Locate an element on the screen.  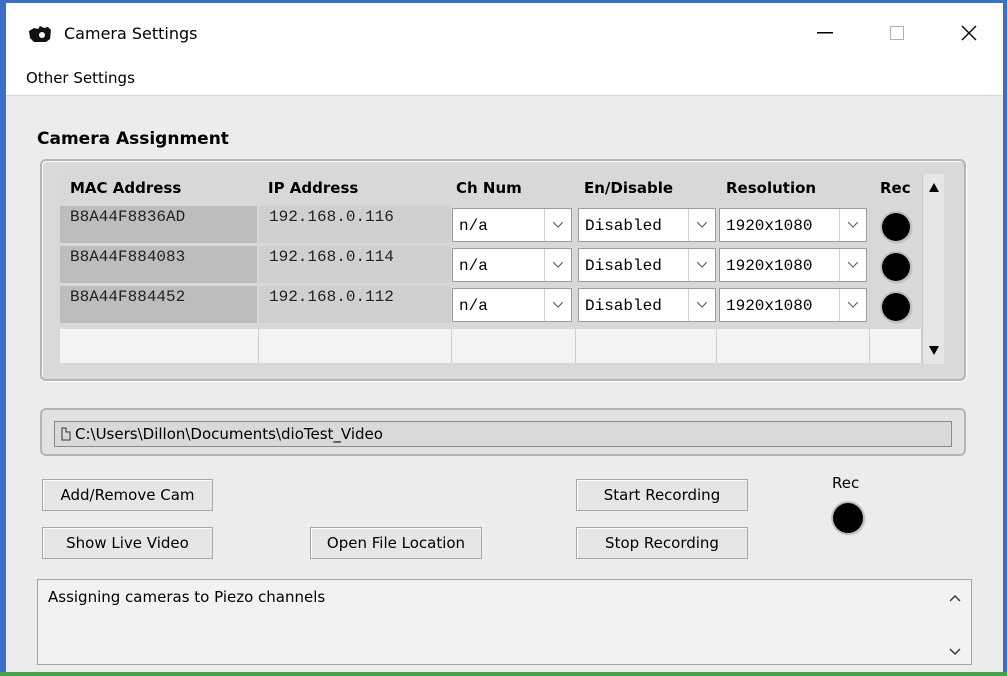
row1-enable-value: Disabled is located at coordinates (623, 226).